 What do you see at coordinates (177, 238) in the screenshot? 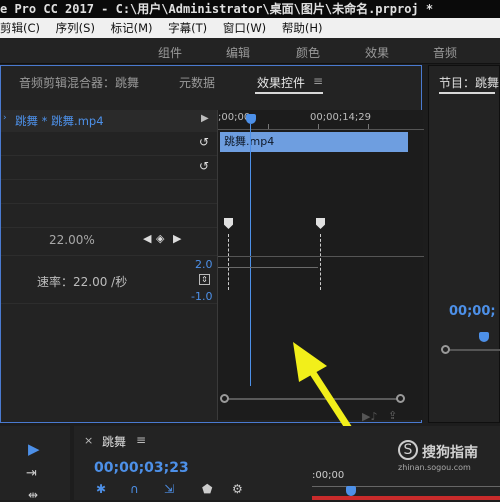
I see `next-keyframe-icon: ▶` at bounding box center [177, 238].